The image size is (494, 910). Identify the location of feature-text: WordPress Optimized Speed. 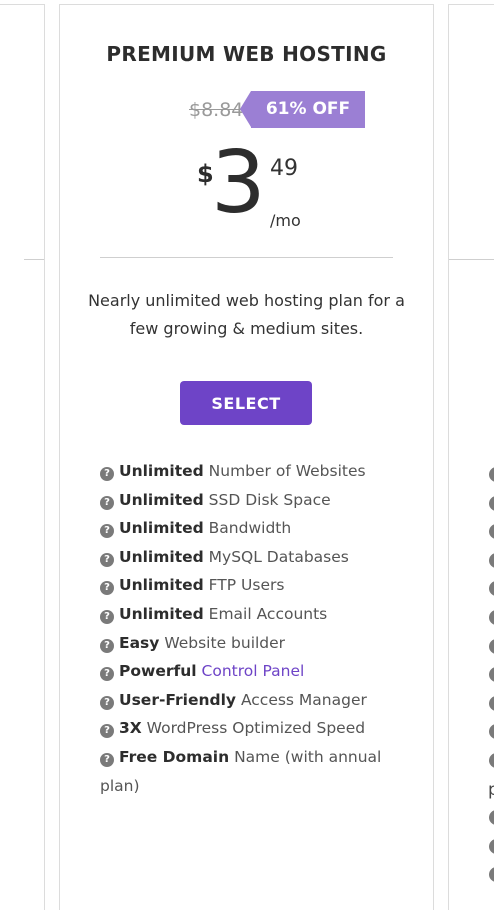
(253, 728).